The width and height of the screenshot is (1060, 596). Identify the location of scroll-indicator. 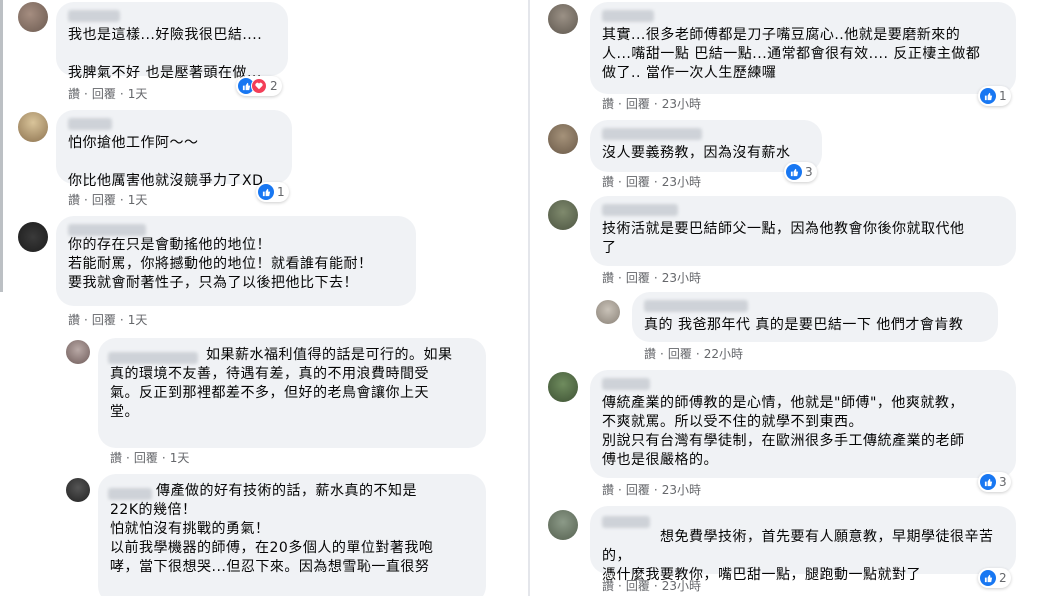
(1, 146).